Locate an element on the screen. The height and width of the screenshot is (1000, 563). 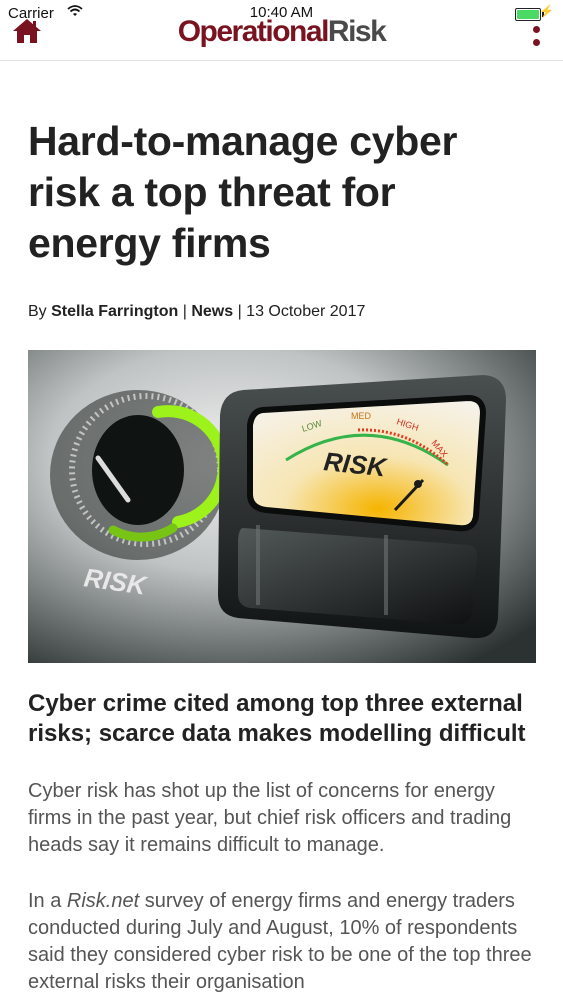
byline-author: Stella Farrington is located at coordinates (114, 311).